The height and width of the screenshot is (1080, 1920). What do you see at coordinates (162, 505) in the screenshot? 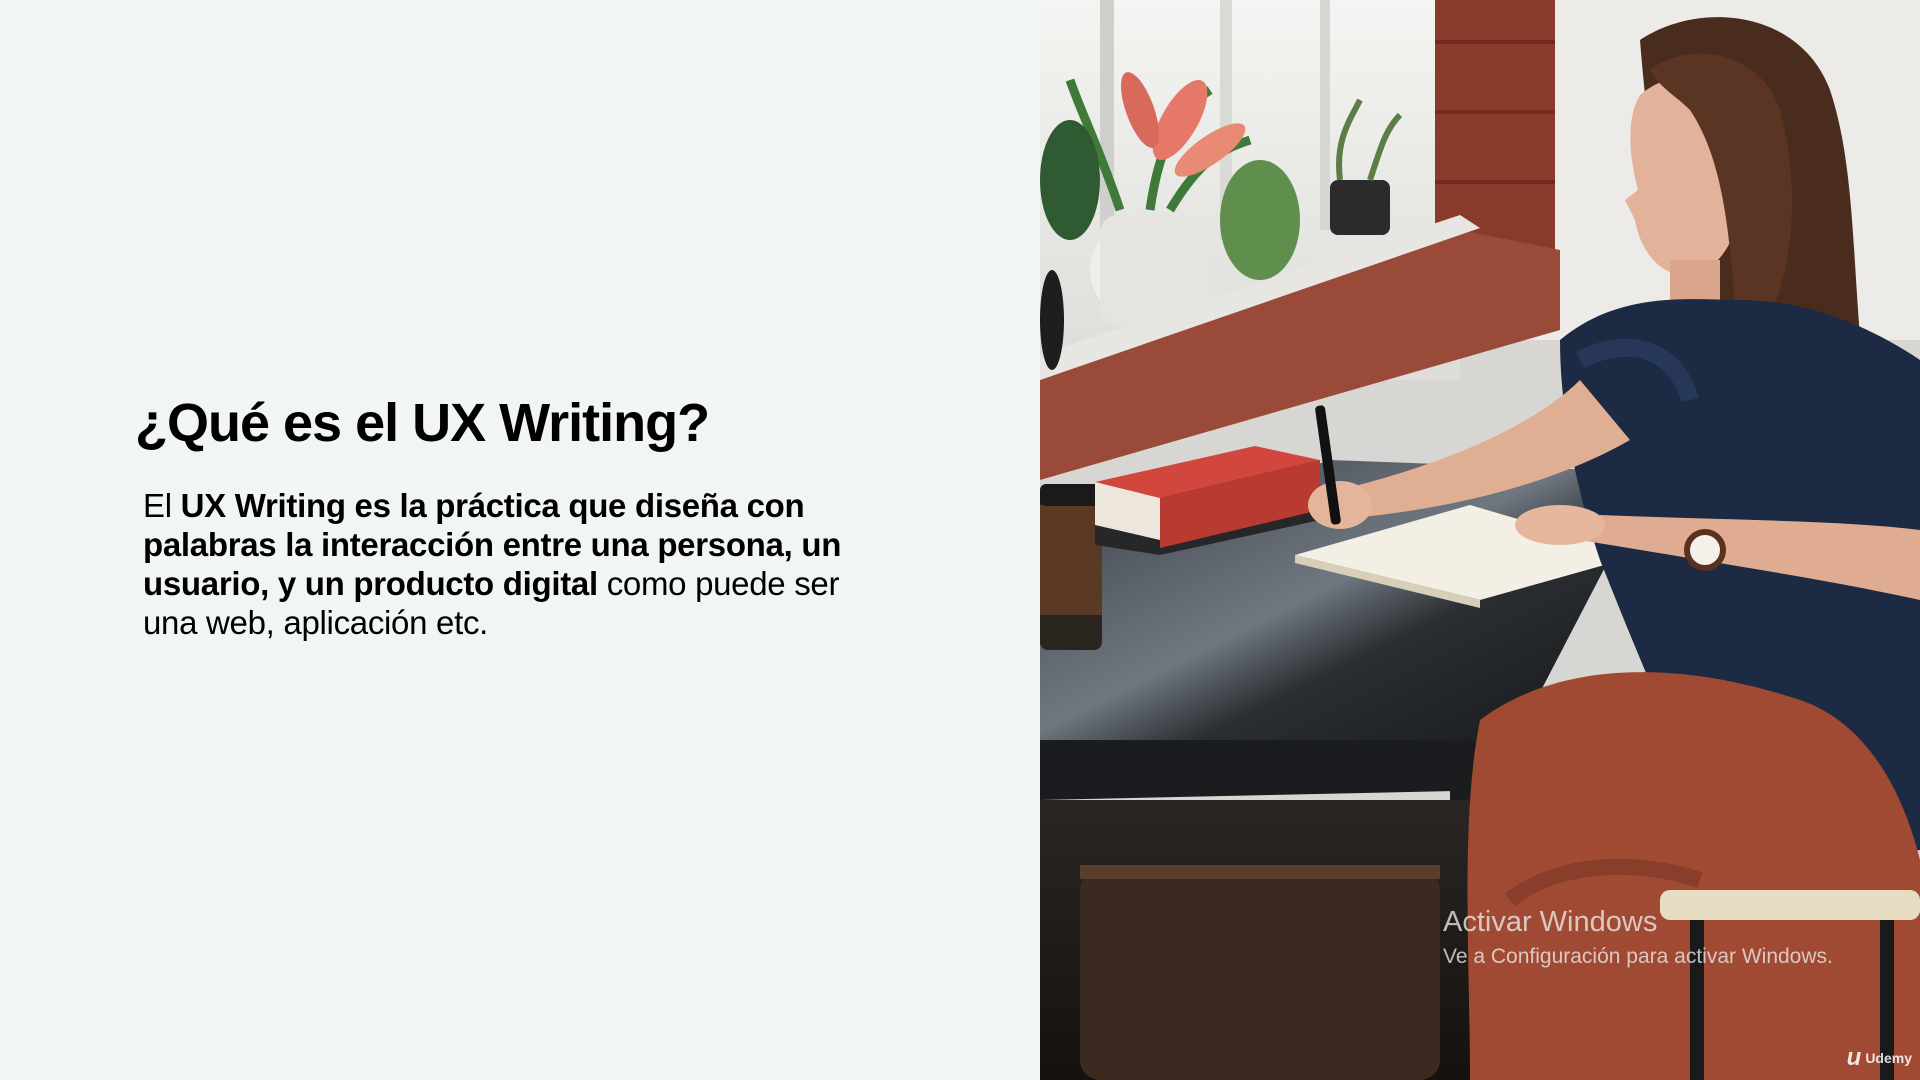
I see `body-intro: El` at bounding box center [162, 505].